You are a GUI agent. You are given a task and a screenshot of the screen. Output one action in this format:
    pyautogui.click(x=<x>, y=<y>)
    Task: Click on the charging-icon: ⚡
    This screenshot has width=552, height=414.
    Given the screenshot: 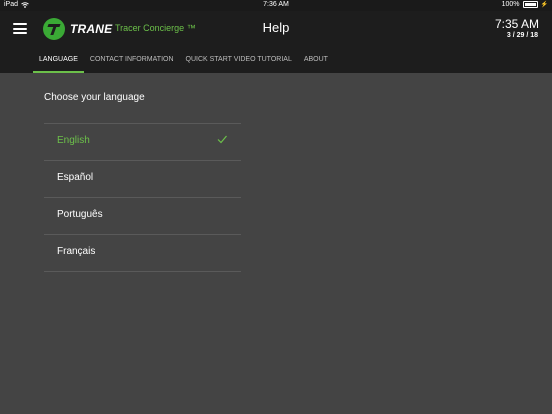 What is the action you would take?
    pyautogui.click(x=544, y=5)
    